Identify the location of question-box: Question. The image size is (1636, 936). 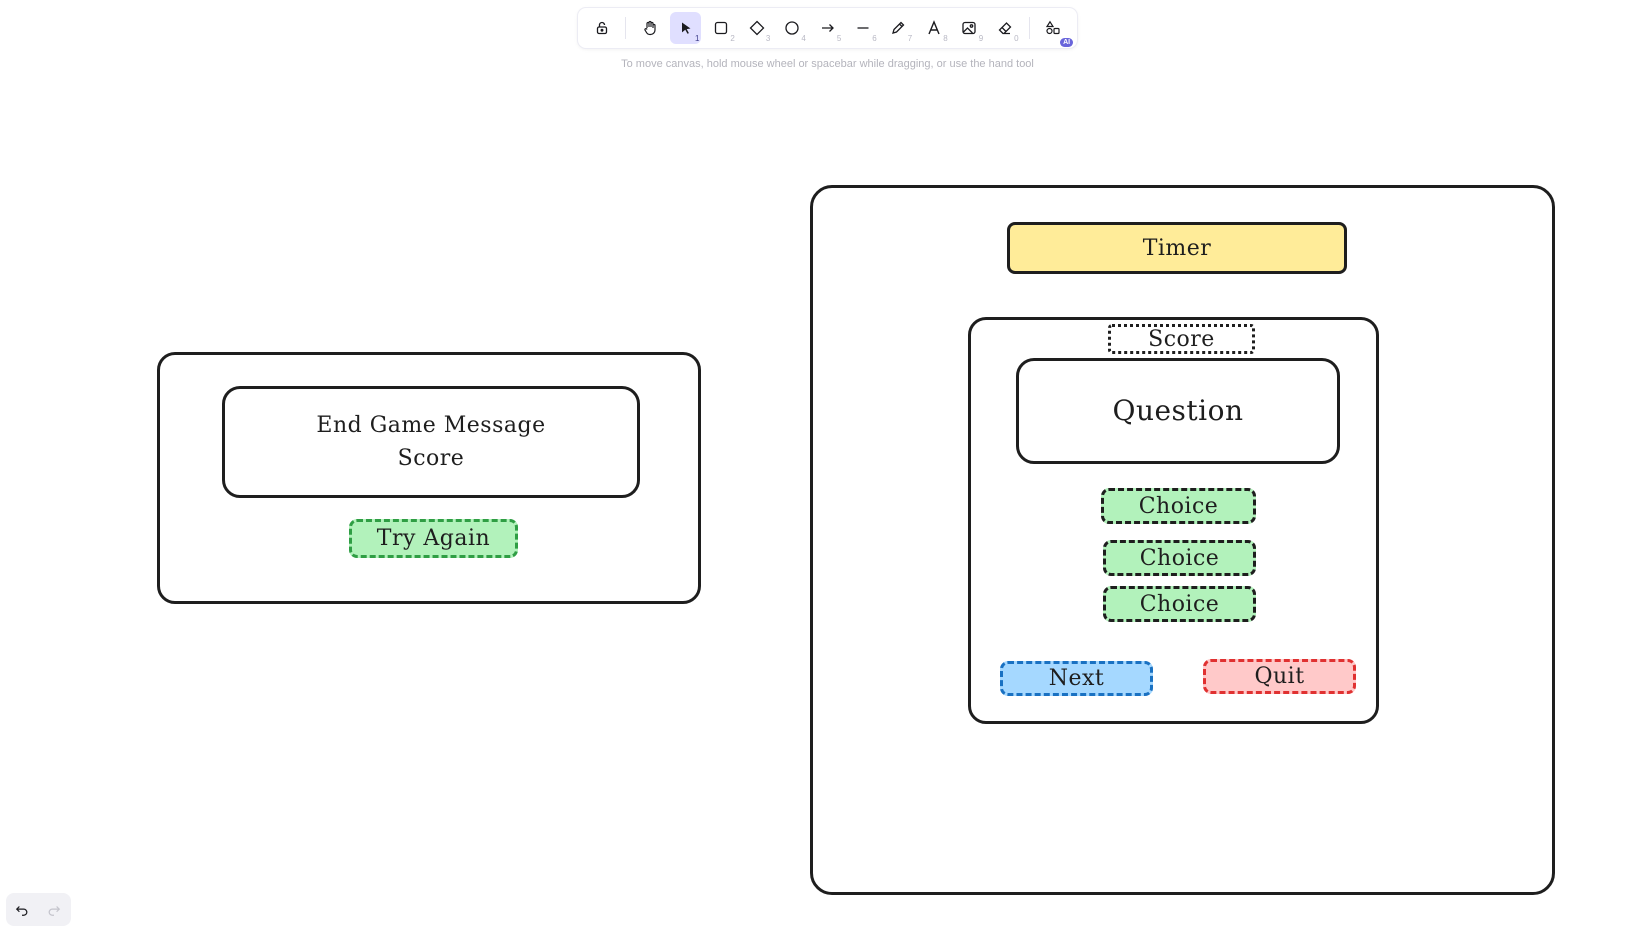
(1178, 411).